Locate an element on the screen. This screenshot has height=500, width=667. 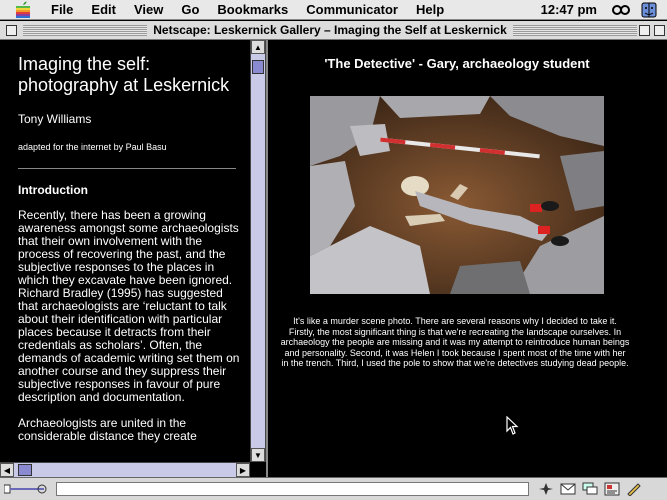
menu-go: Go is located at coordinates (190, 10).